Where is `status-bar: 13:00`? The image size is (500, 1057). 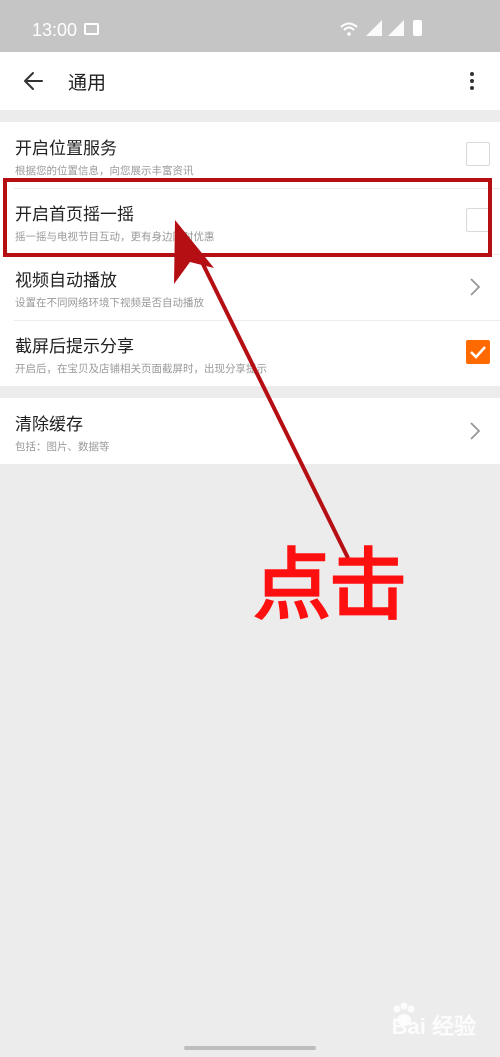 status-bar: 13:00 is located at coordinates (250, 26).